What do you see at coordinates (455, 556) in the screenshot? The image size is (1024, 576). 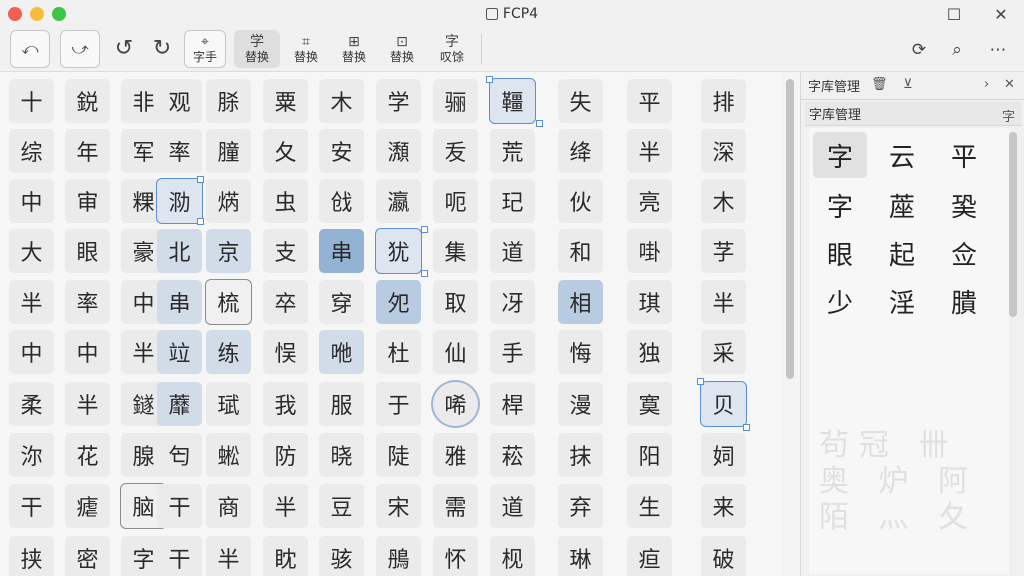 I see `glyph-cell: 怀` at bounding box center [455, 556].